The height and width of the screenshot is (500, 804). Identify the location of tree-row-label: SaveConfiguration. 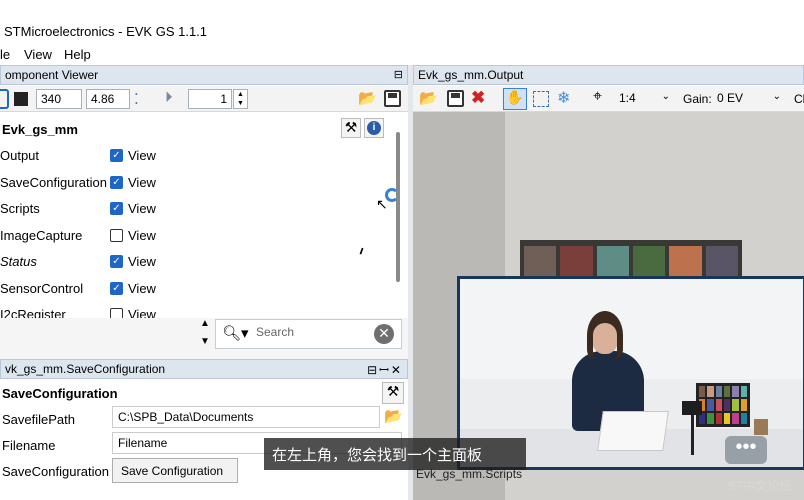
(53, 182).